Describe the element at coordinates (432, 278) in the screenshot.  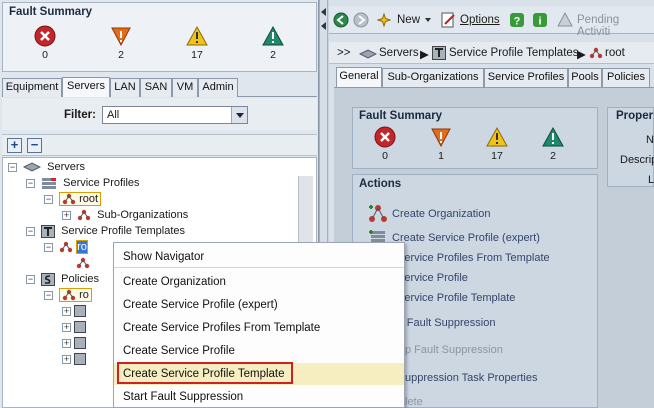
I see `action-create-service-profile: Service Profile` at that location.